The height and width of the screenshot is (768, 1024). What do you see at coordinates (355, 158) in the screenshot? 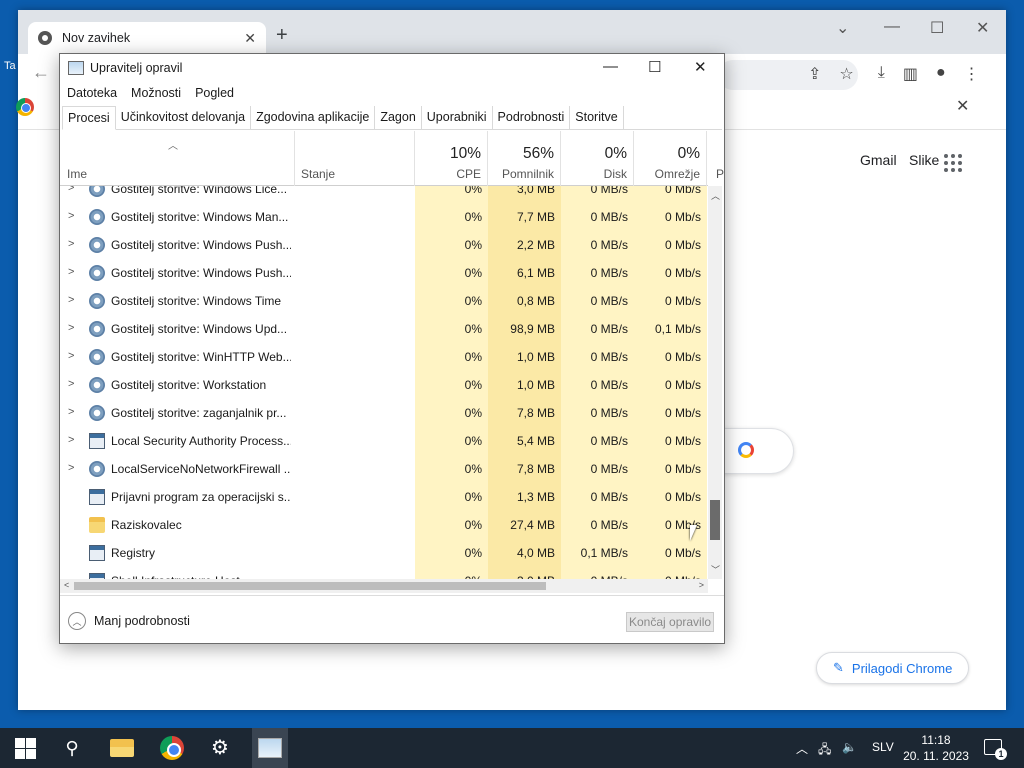
I see `column-status: Stanje` at bounding box center [355, 158].